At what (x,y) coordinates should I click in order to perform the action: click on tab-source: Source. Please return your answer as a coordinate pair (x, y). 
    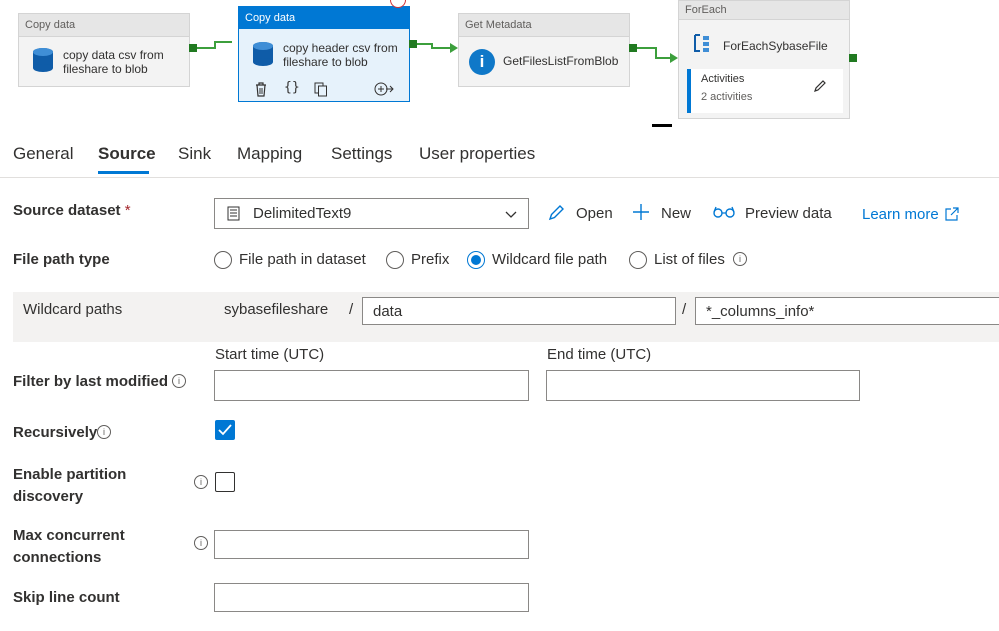
    Looking at the image, I should click on (127, 154).